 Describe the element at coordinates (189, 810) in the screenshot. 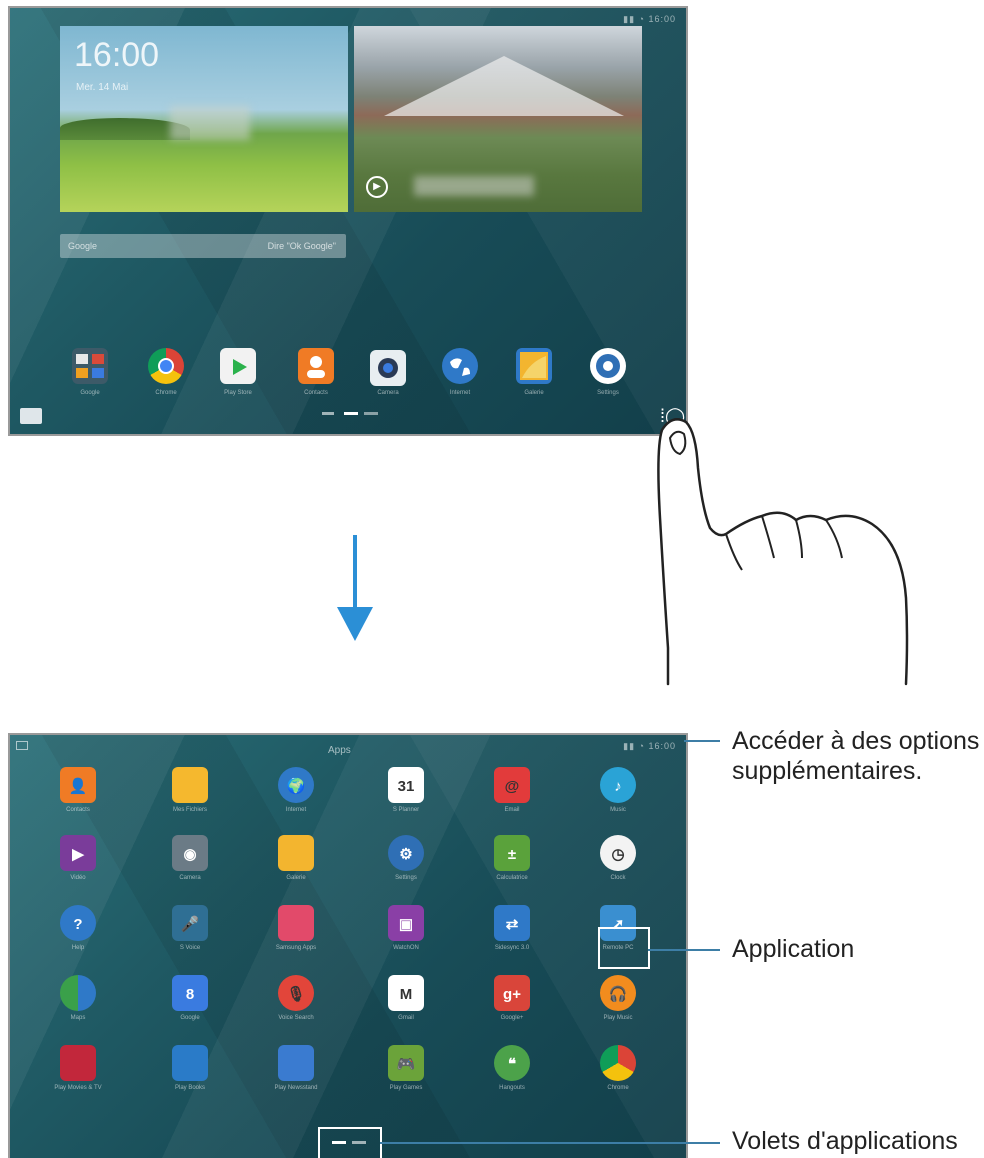

I see `app-label: Mes Fichiers` at that location.